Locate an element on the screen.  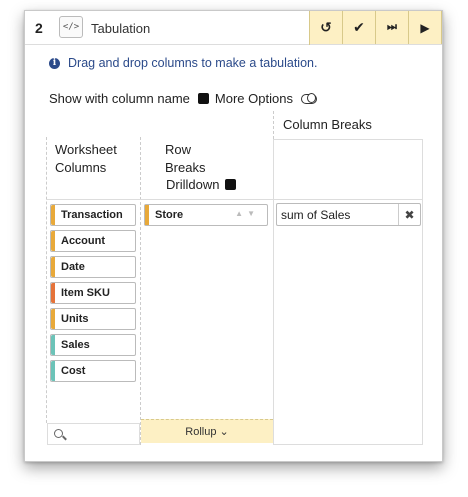
search-icon is located at coordinates (58, 433).